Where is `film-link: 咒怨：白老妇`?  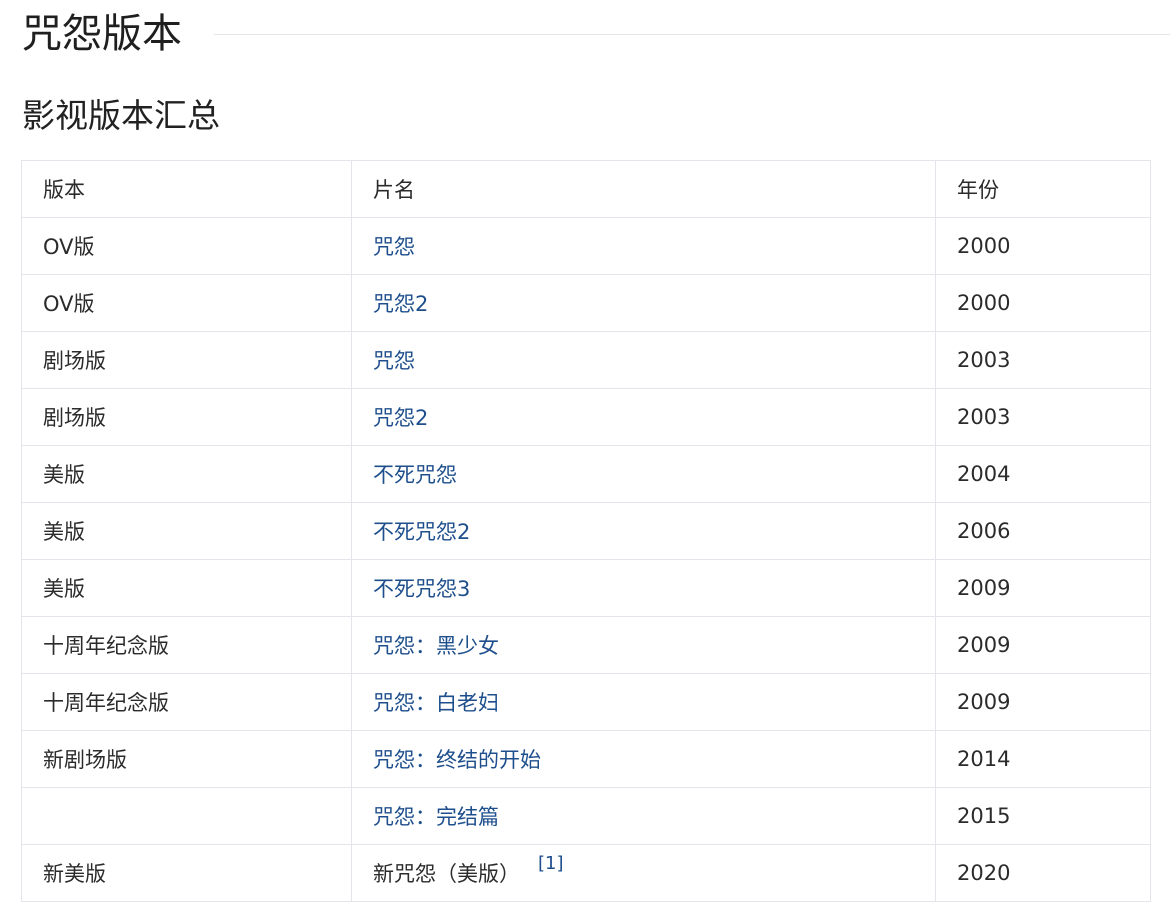 film-link: 咒怨：白老妇 is located at coordinates (436, 703).